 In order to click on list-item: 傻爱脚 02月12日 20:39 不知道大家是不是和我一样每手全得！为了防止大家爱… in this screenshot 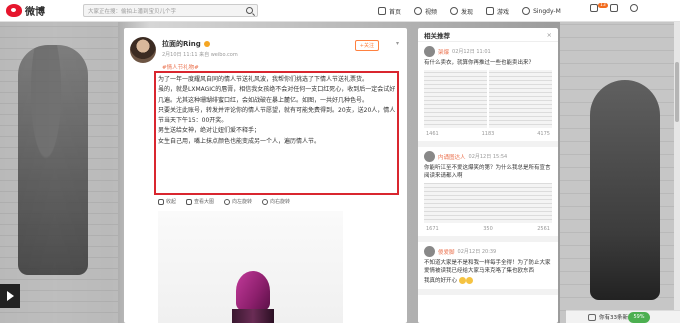, I will do `click(488, 268)`.